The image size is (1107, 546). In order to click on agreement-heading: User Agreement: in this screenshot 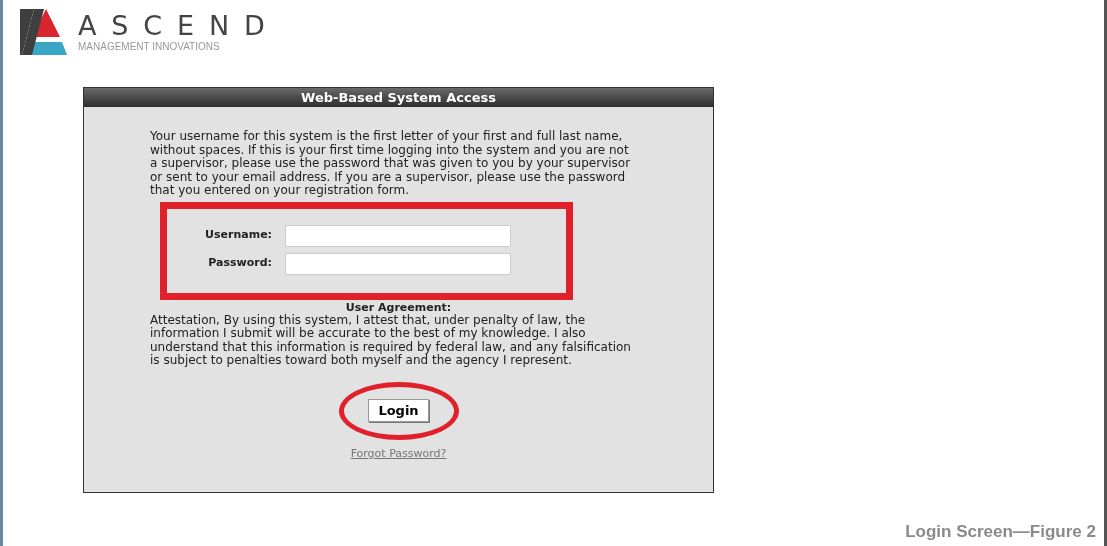, I will do `click(398, 307)`.